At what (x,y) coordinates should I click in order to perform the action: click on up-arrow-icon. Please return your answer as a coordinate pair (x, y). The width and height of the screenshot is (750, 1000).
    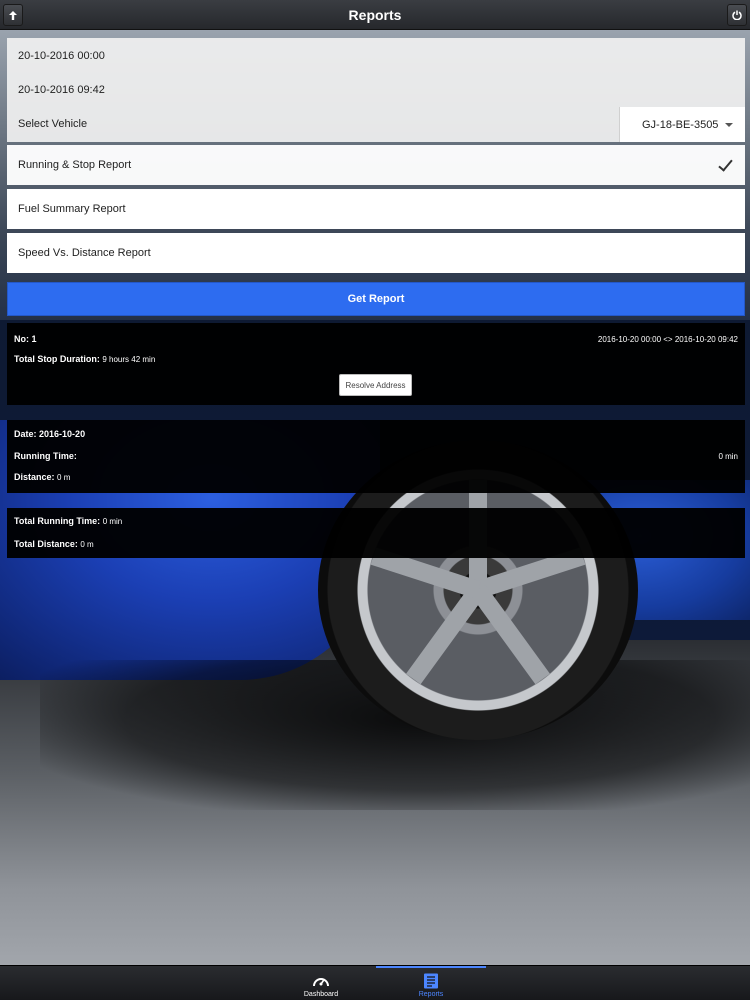
    Looking at the image, I should click on (13, 15).